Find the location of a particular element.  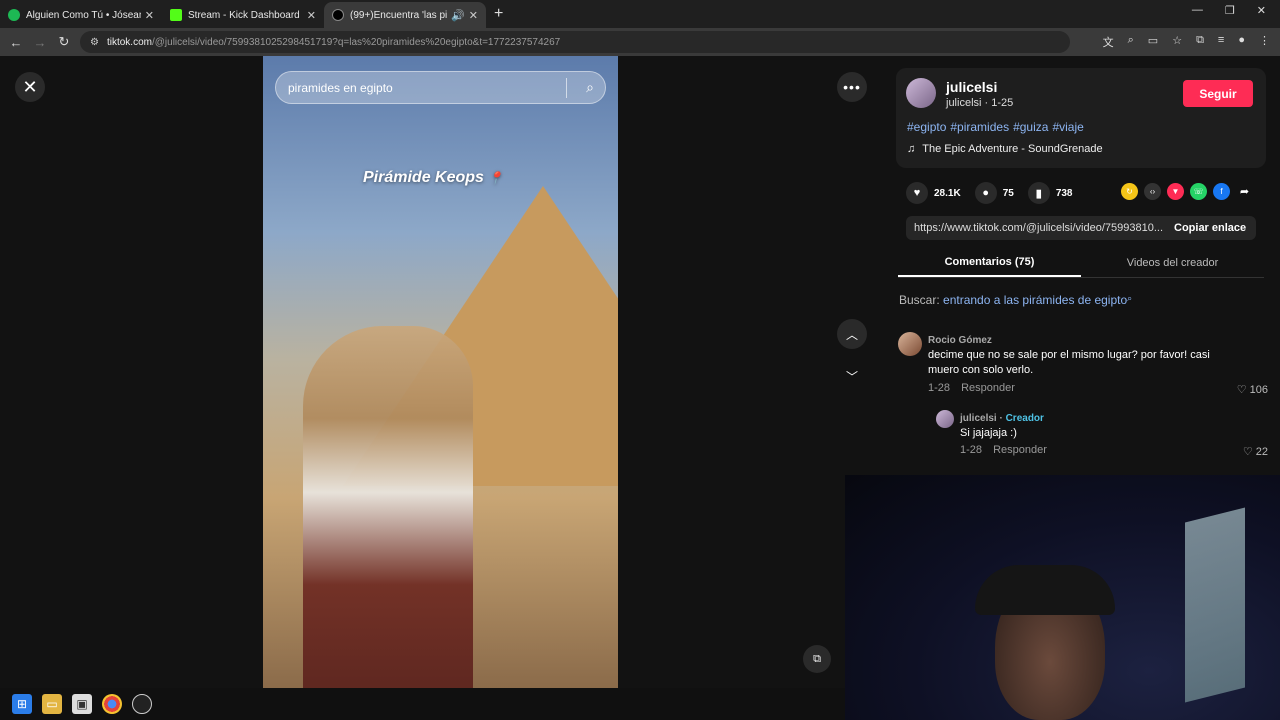

search-icon: ⌕ is located at coordinates (590, 87).